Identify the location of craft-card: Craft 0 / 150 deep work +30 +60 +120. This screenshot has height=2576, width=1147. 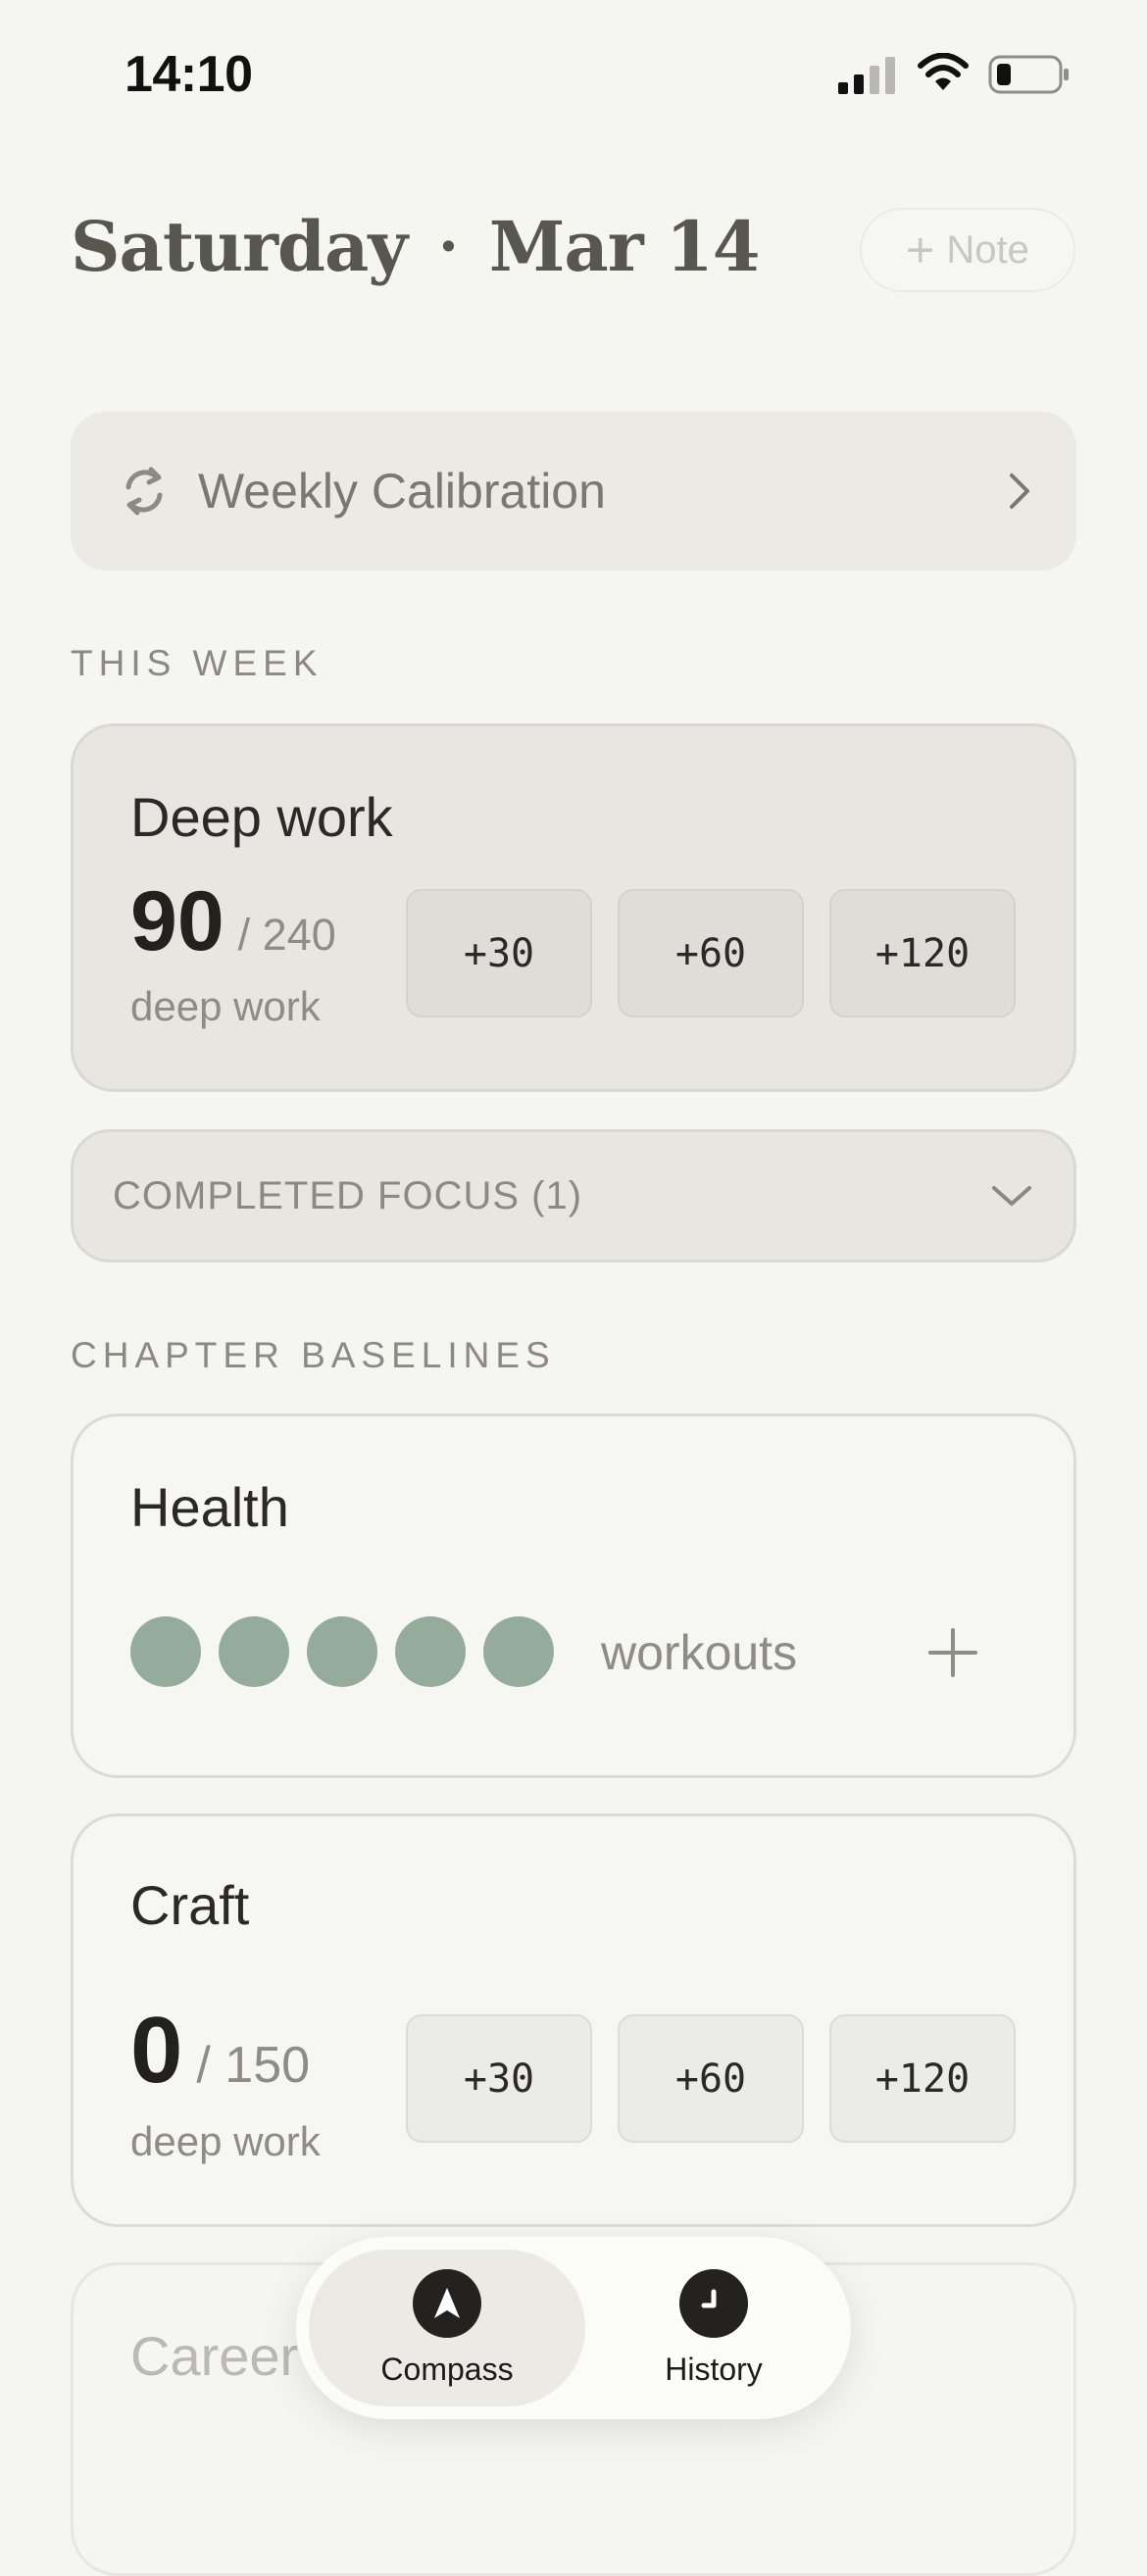
(573, 2020).